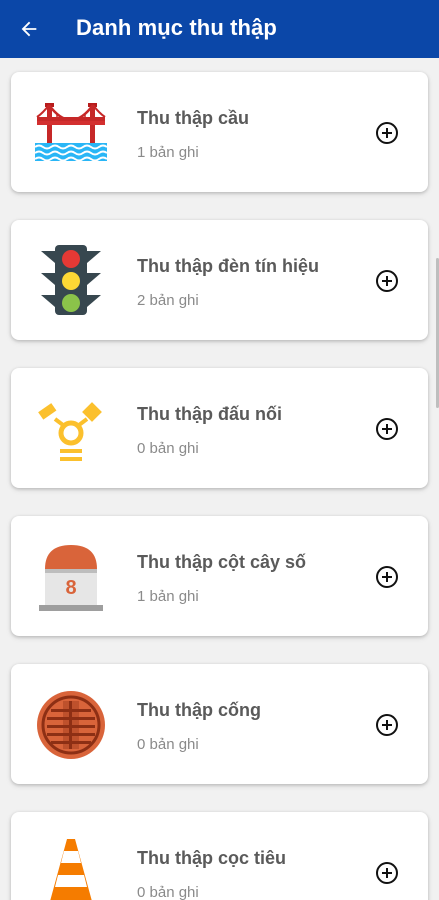 The image size is (439, 900). I want to click on back-button, so click(29, 29).